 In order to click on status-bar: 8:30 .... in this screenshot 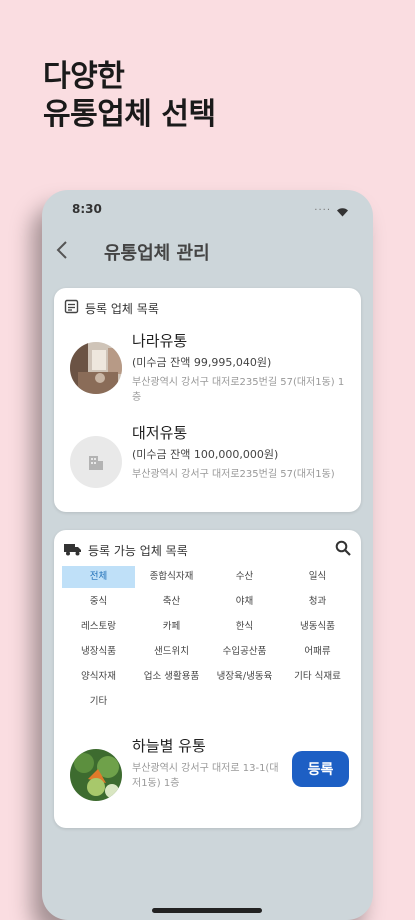, I will do `click(207, 210)`.